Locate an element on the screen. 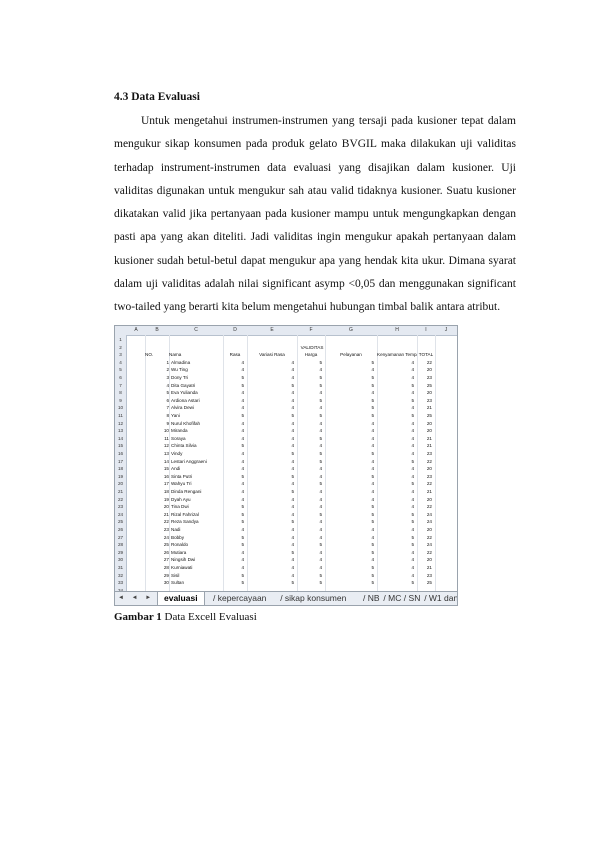 The height and width of the screenshot is (842, 595). header-cell: Nama is located at coordinates (196, 355).